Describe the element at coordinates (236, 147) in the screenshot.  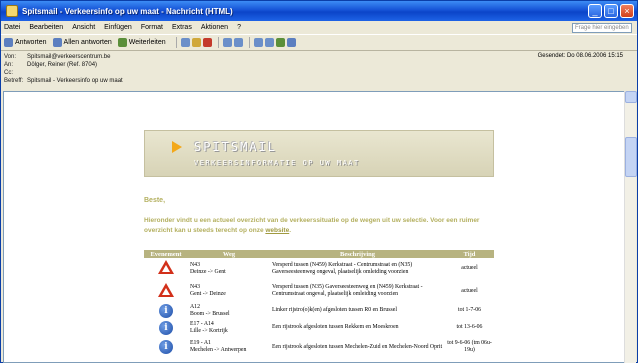
I see `brand-title: SPITSMAIL` at that location.